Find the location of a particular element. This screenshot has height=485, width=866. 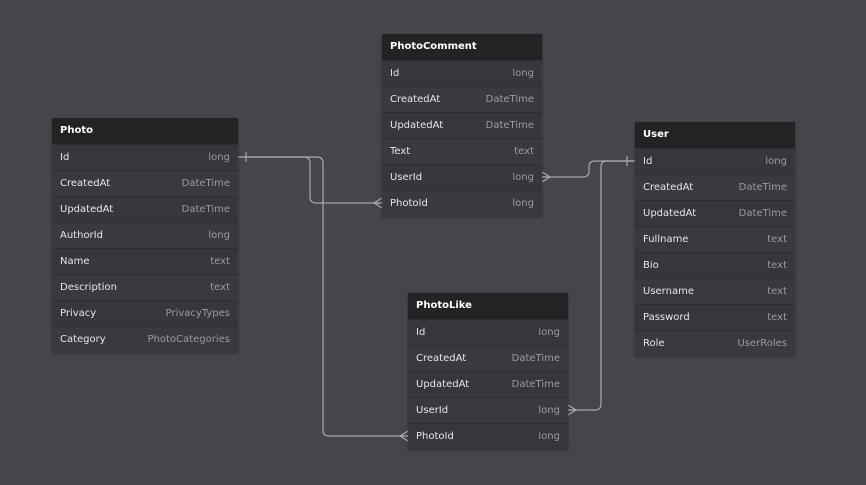

field-row: Privacy PrivacyTypes is located at coordinates (145, 313).